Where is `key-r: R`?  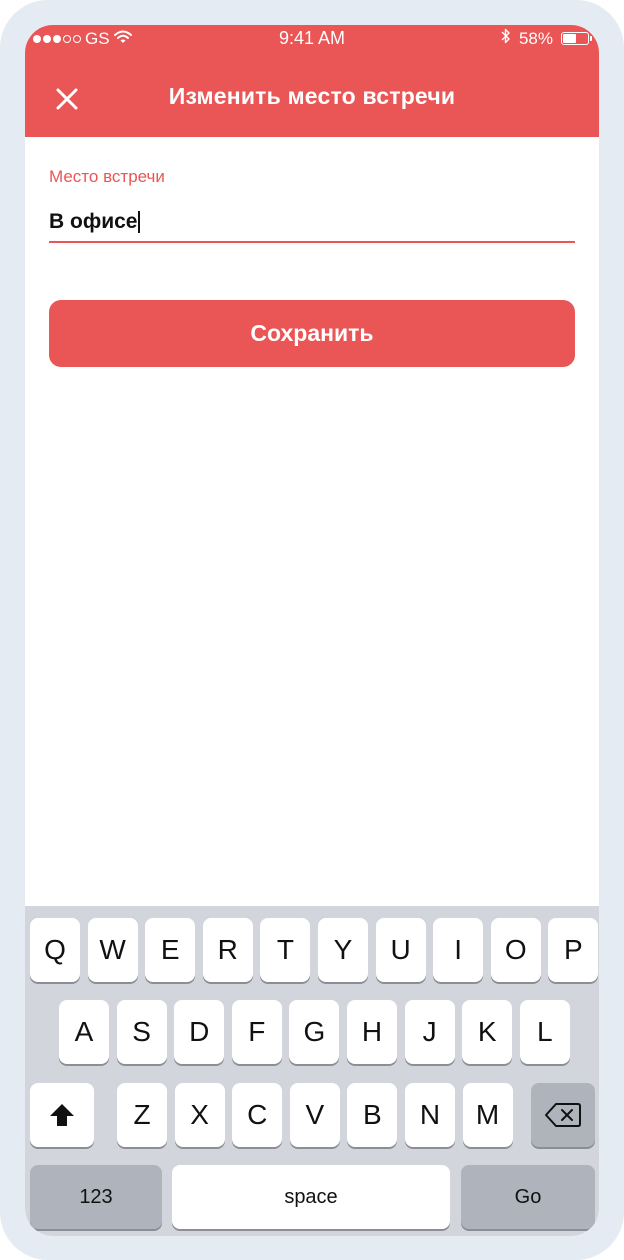
key-r: R is located at coordinates (227, 950).